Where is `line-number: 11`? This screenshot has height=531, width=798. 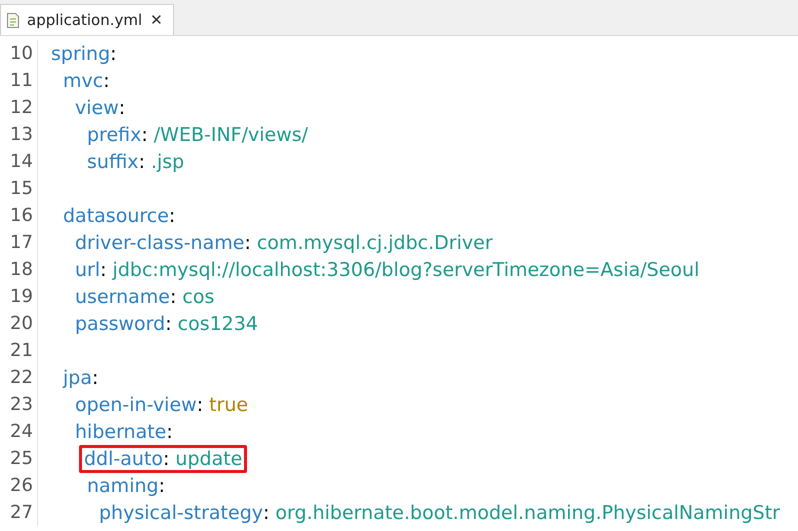
line-number: 11 is located at coordinates (19, 80).